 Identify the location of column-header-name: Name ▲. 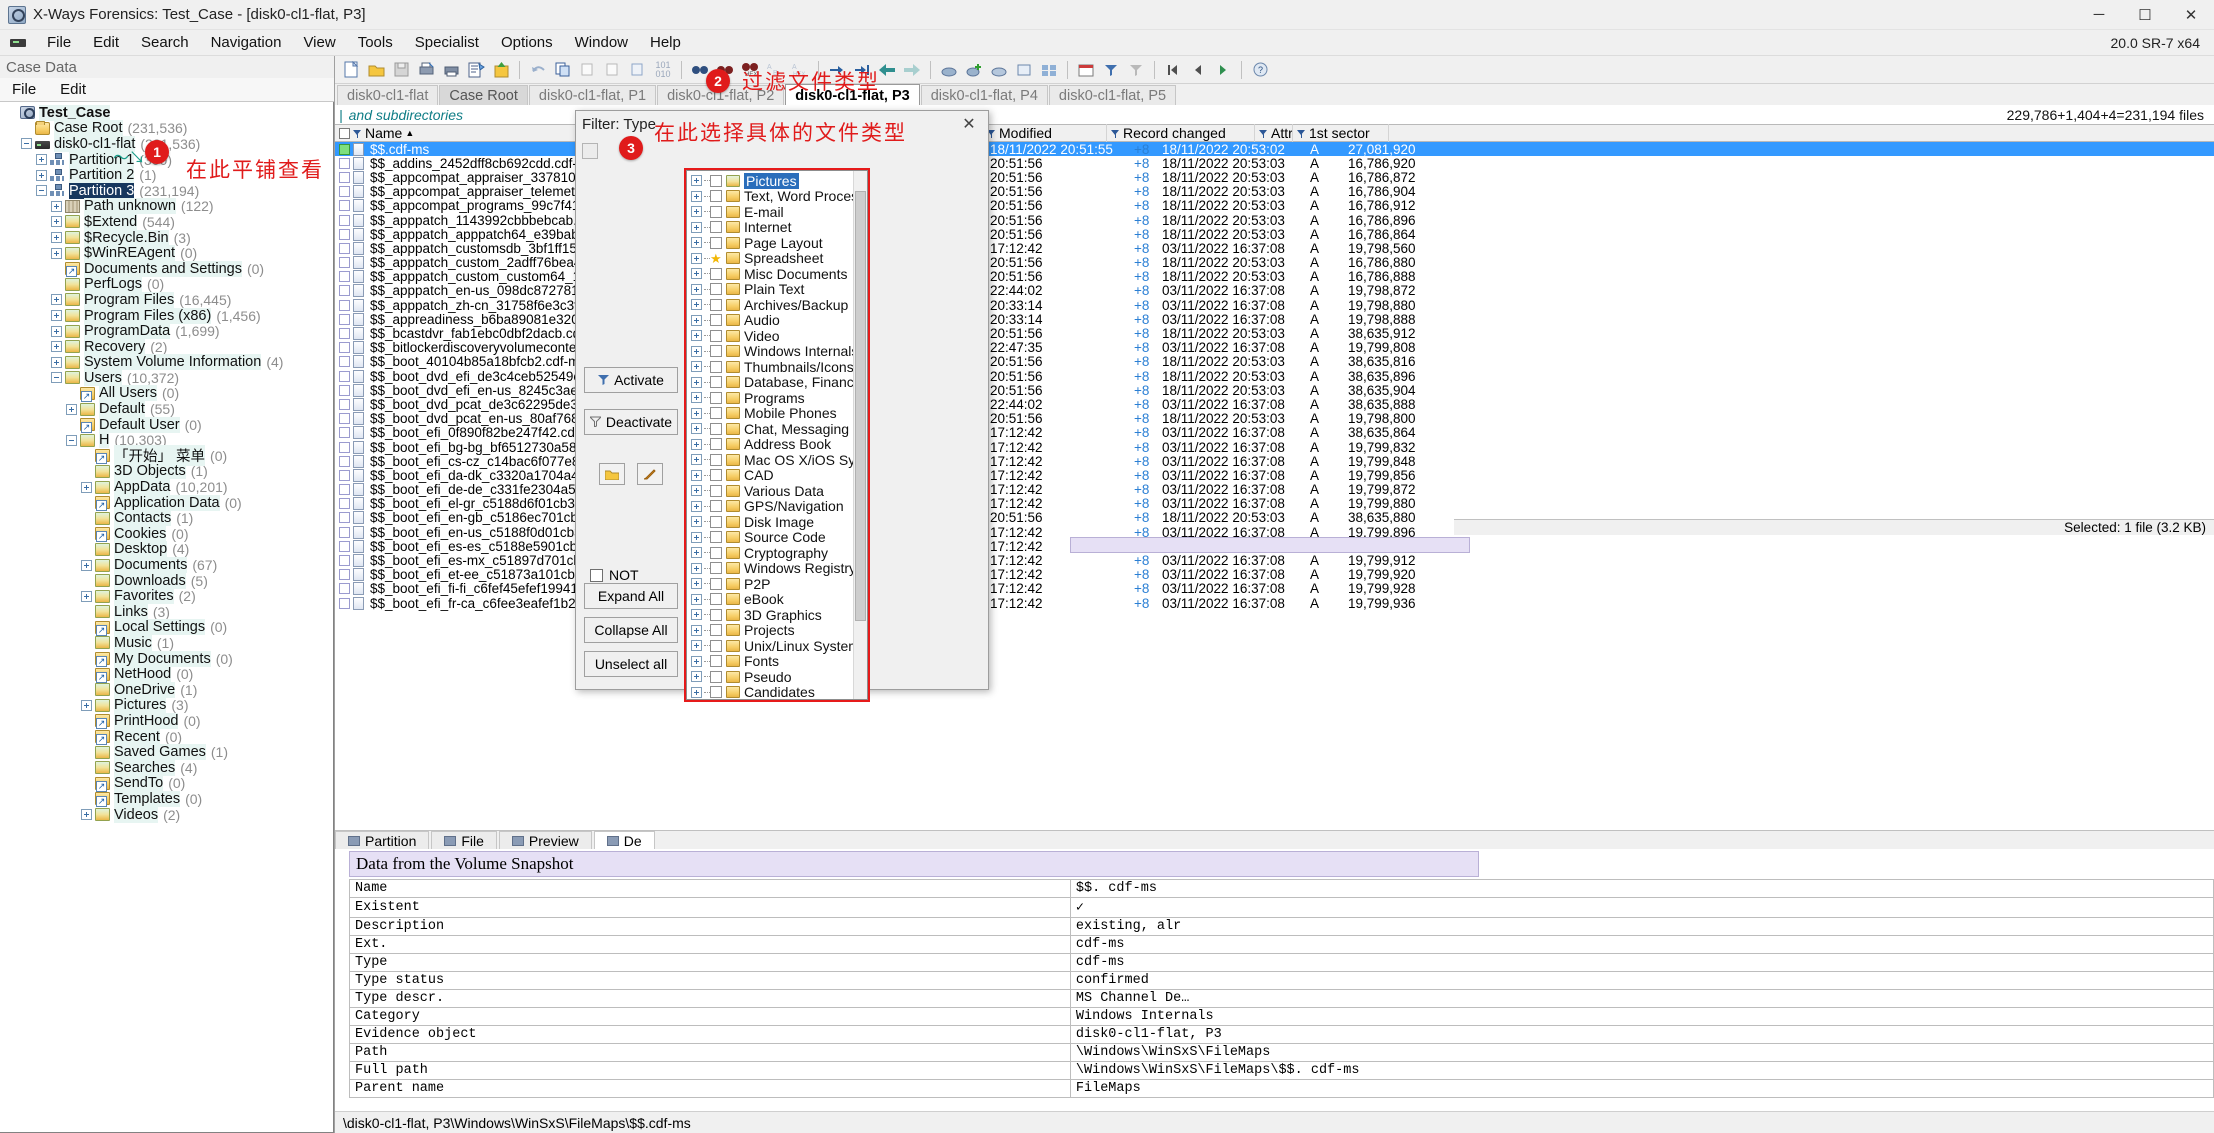
(461, 133).